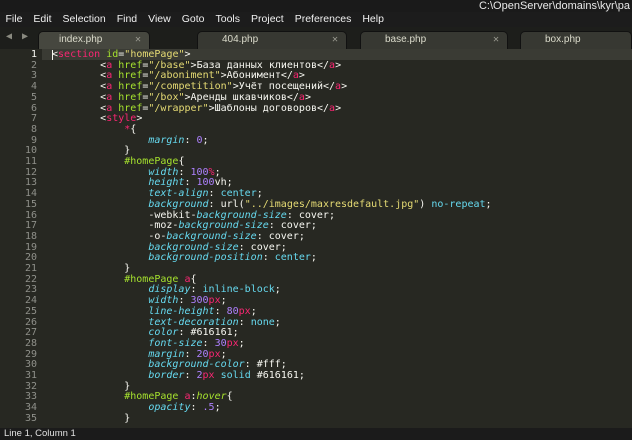 This screenshot has width=632, height=440. Describe the element at coordinates (240, 39) in the screenshot. I see `tab-label: 404.php` at that location.